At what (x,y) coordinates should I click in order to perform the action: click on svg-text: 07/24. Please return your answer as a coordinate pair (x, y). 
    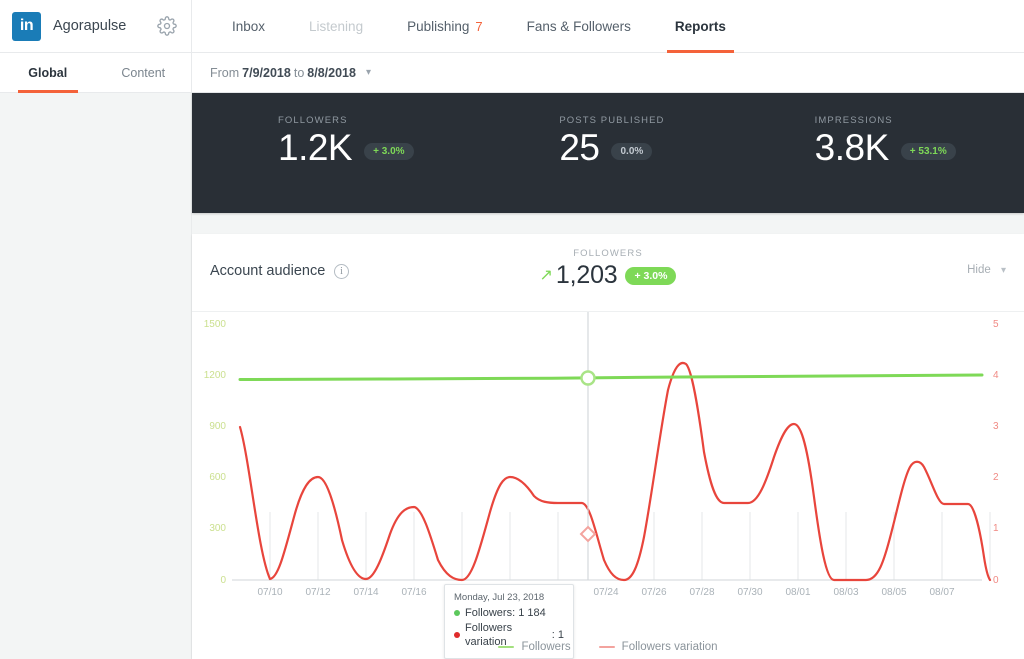
    Looking at the image, I should click on (605, 592).